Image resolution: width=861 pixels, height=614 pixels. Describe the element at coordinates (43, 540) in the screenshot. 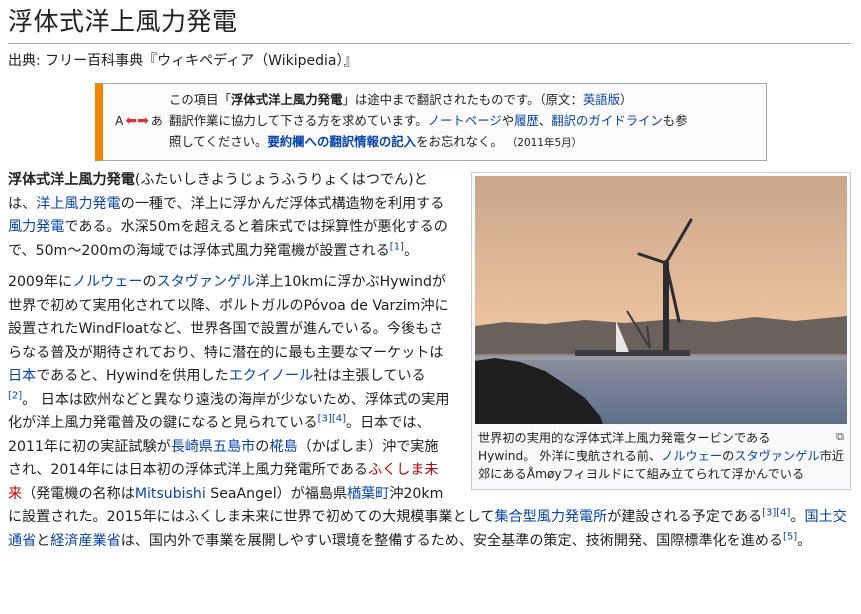

I see `text-segment: と` at that location.